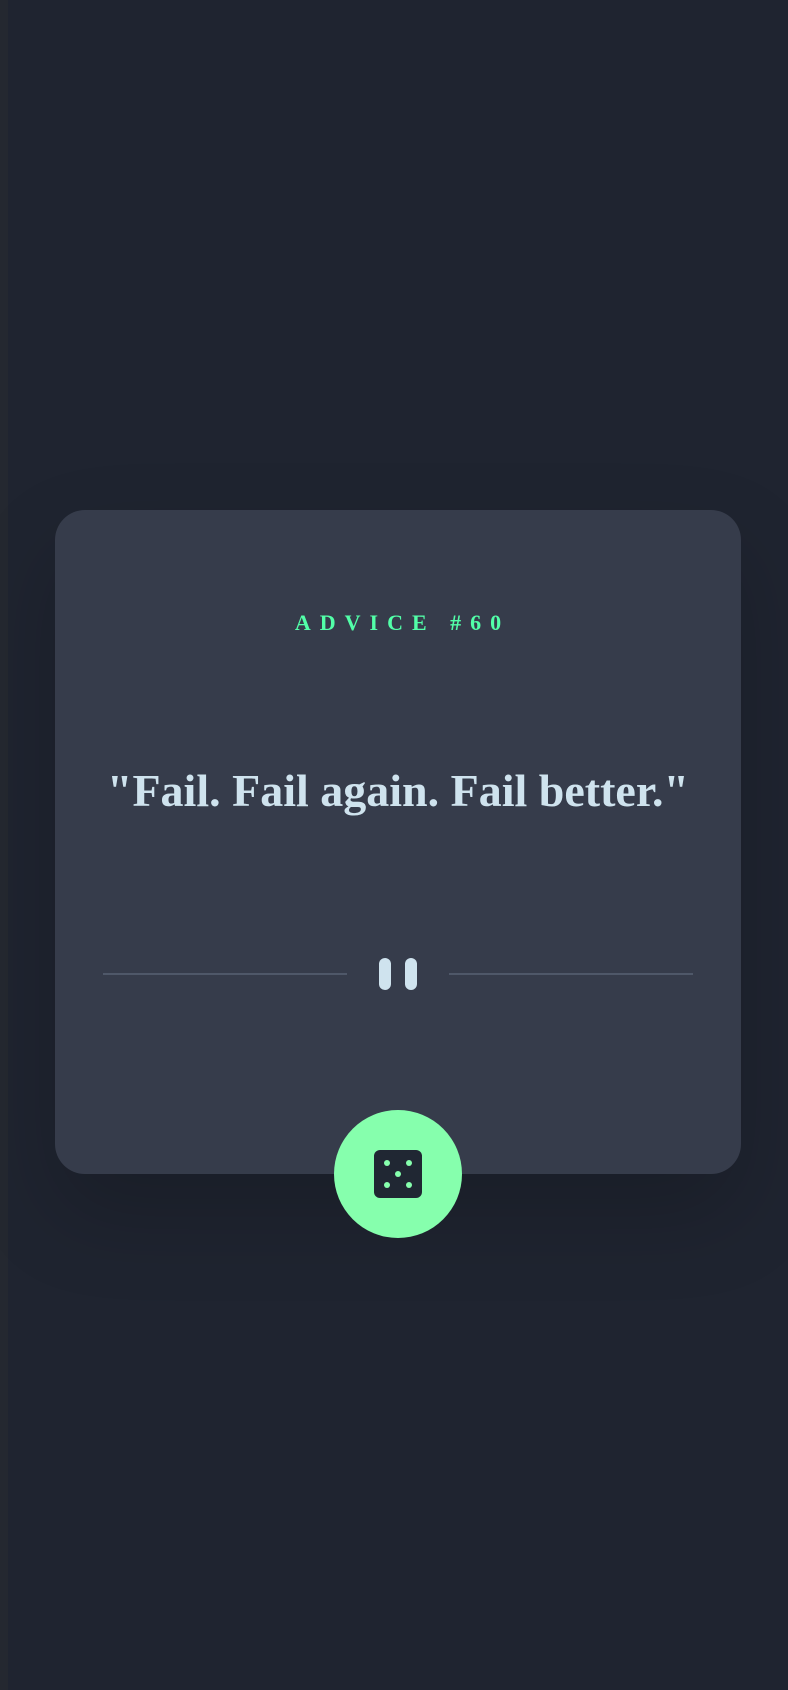 This screenshot has width=788, height=1690. What do you see at coordinates (411, 974) in the screenshot?
I see `pause-bar-right` at bounding box center [411, 974].